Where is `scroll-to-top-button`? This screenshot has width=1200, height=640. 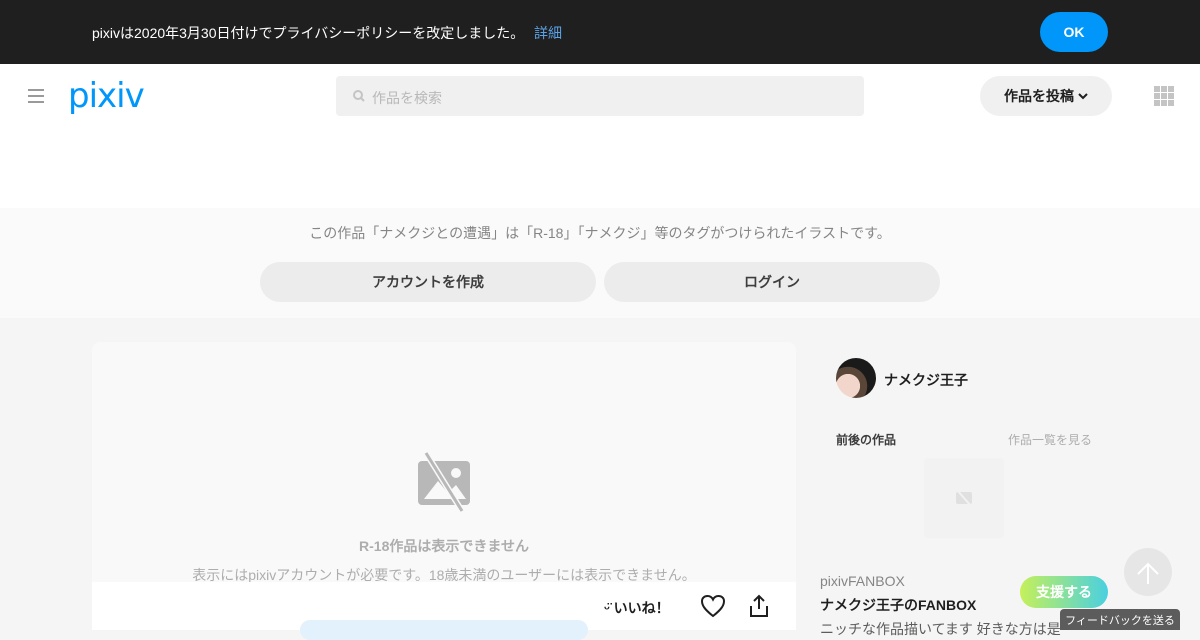 scroll-to-top-button is located at coordinates (1148, 572).